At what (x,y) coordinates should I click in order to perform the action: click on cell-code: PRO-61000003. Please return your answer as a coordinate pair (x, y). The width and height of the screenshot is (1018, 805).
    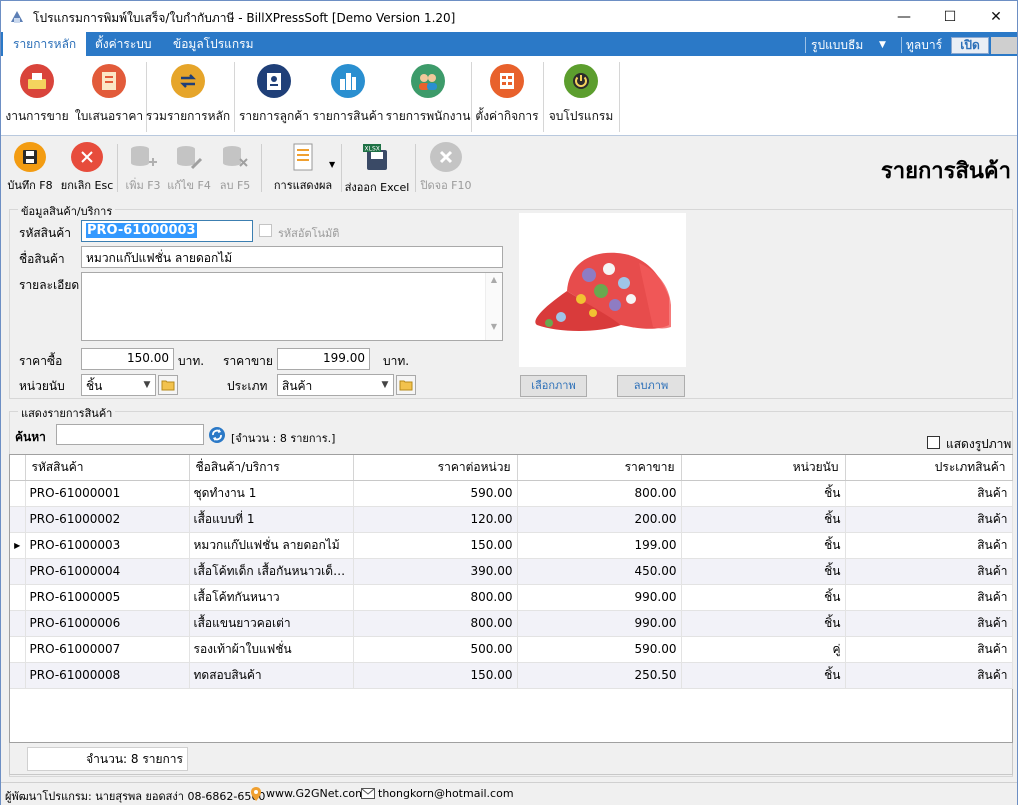
    Looking at the image, I should click on (107, 545).